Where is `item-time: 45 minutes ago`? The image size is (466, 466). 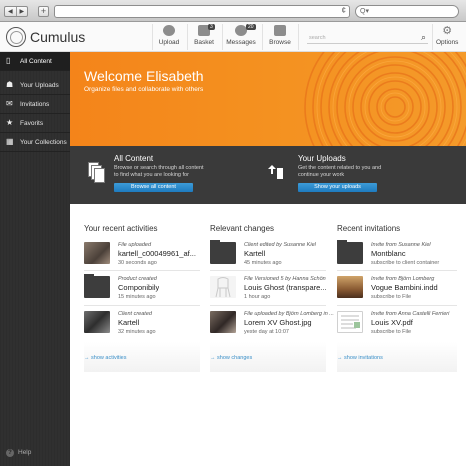
item-time: 45 minutes ago is located at coordinates (263, 263).